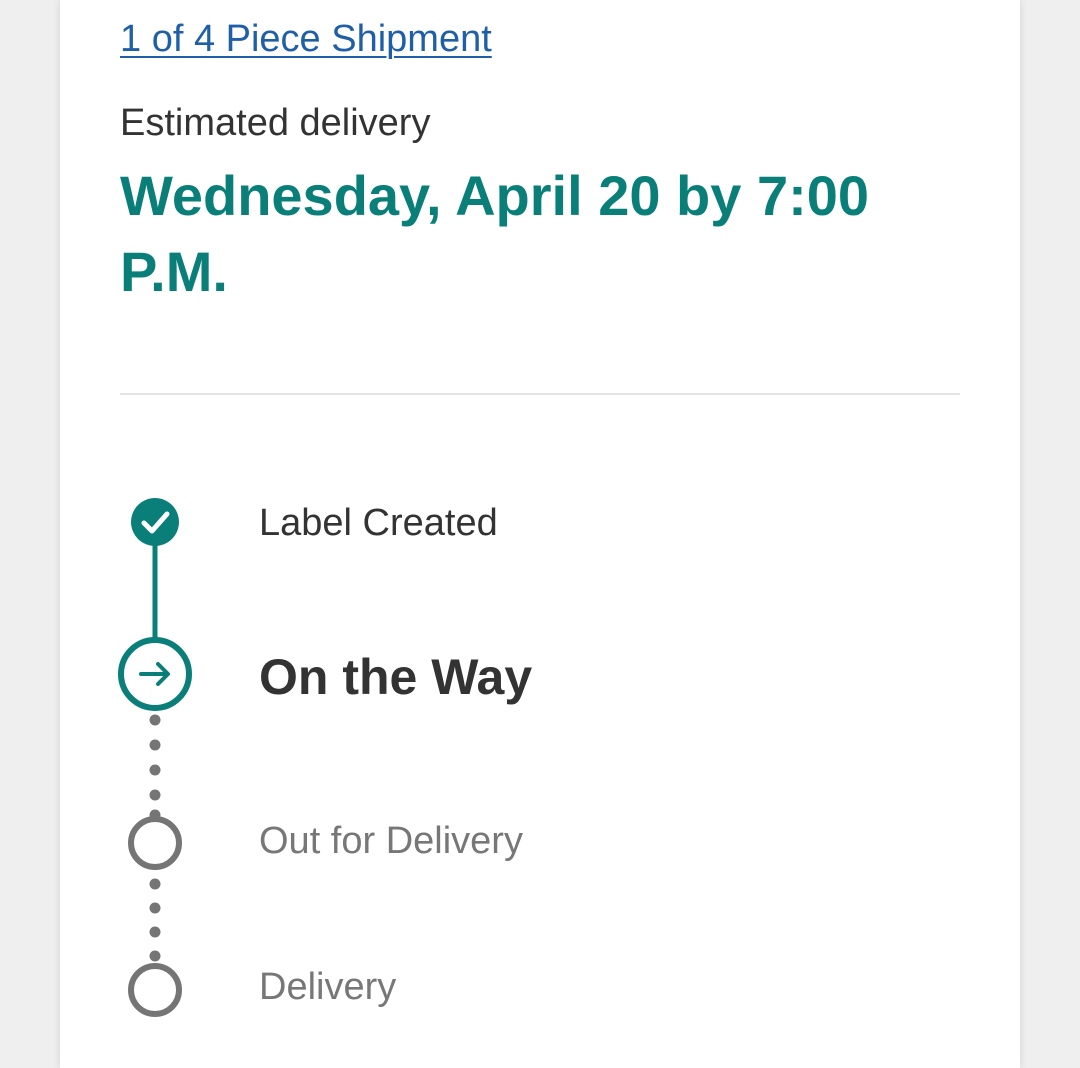 This screenshot has width=1080, height=1068. What do you see at coordinates (155, 674) in the screenshot?
I see `arrow-right-icon` at bounding box center [155, 674].